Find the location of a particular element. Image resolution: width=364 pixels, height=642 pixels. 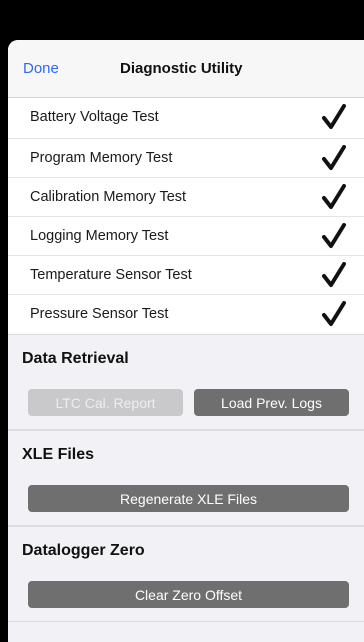

test-row: Calibration Memory Test is located at coordinates (186, 197).